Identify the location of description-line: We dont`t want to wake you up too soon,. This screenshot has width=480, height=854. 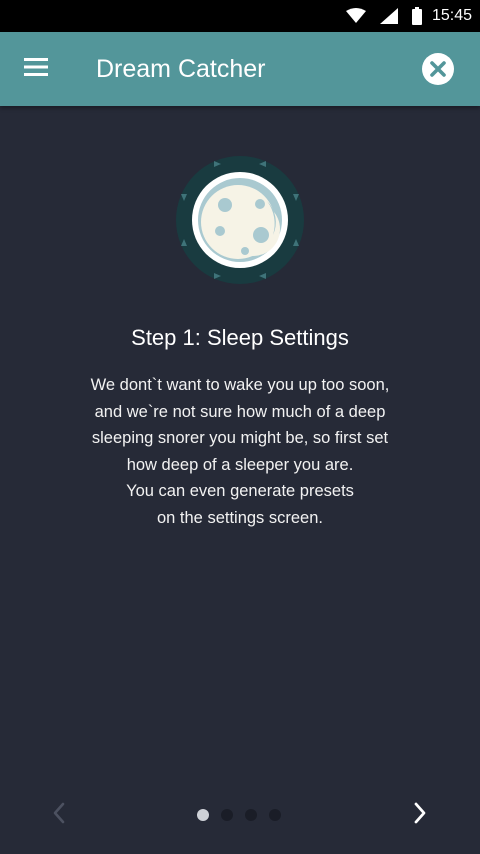
(240, 385).